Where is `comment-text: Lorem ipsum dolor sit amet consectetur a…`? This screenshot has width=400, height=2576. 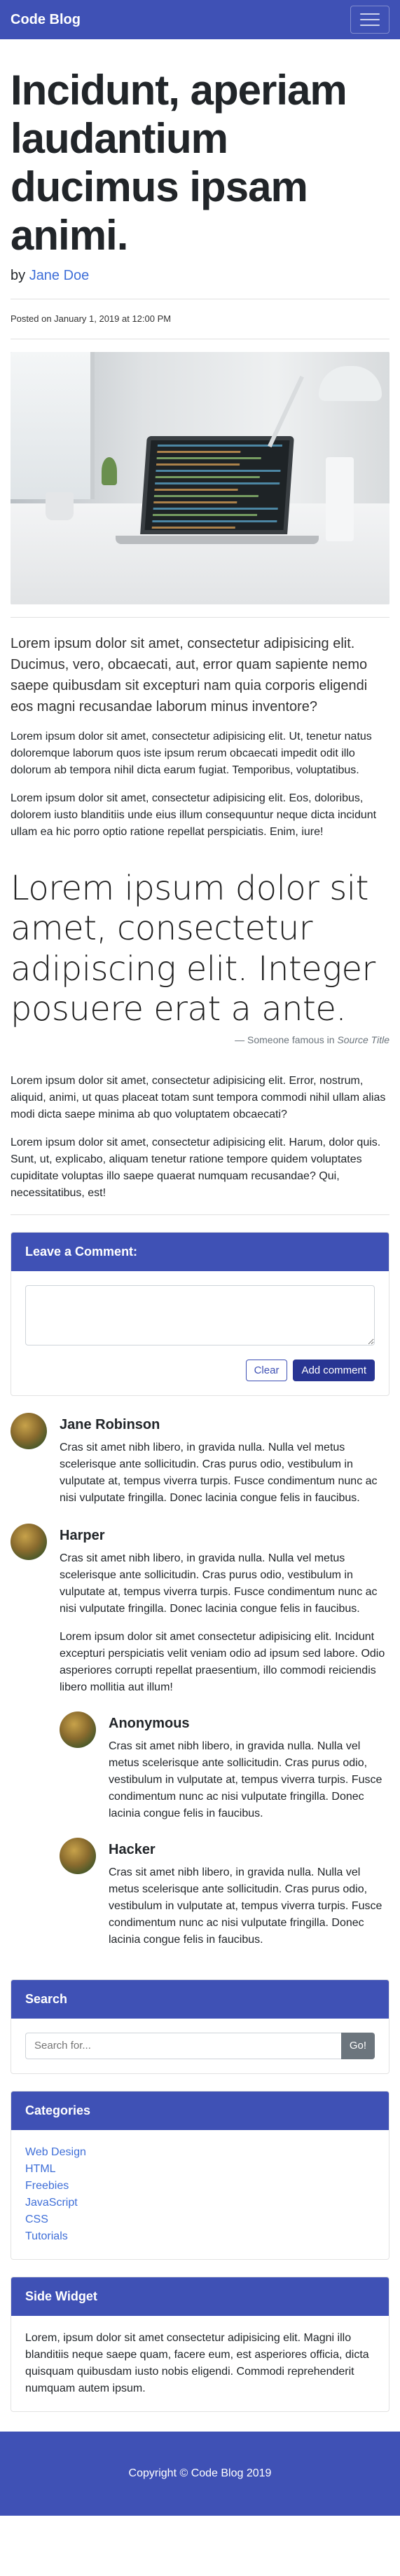
comment-text: Lorem ipsum dolor sit amet consectetur a… is located at coordinates (222, 1661).